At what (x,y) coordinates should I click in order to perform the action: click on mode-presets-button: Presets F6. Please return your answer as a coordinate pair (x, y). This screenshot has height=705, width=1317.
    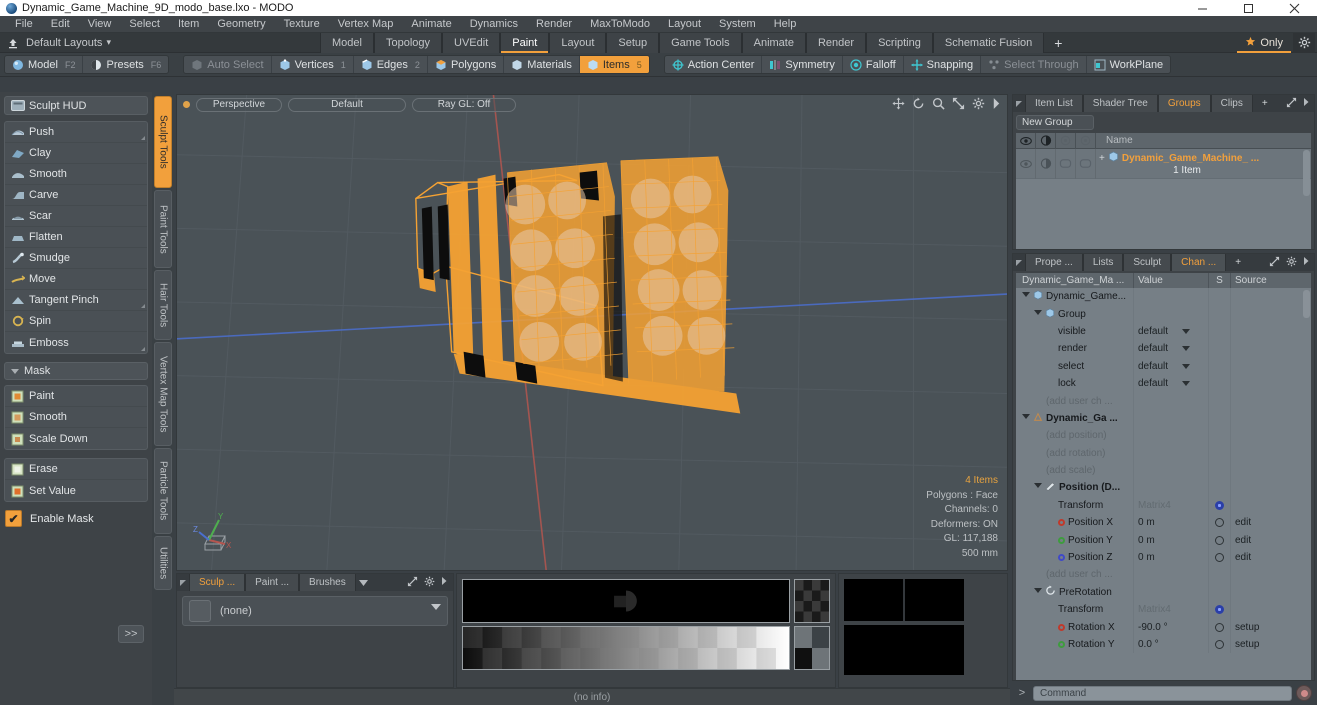
    Looking at the image, I should click on (125, 64).